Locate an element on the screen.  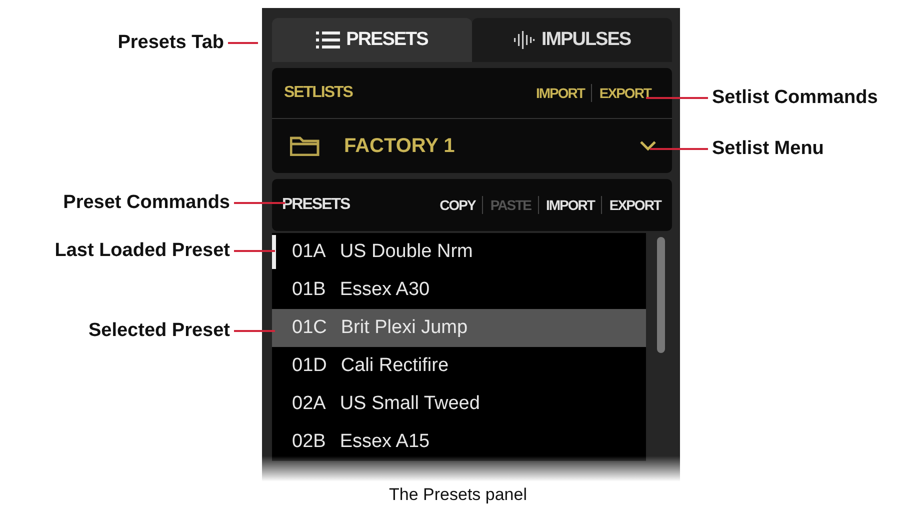
preset-row: 01A US Double Nrm is located at coordinates (459, 252).